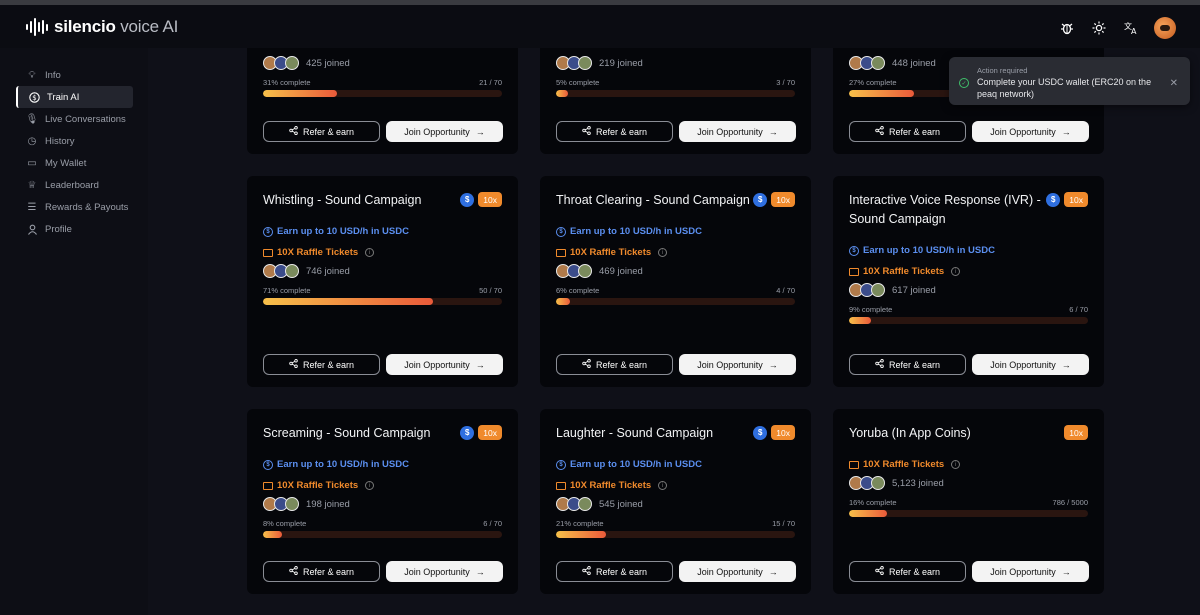 Image resolution: width=1200 pixels, height=615 pixels. I want to click on trophy-icon: ♕, so click(32, 185).